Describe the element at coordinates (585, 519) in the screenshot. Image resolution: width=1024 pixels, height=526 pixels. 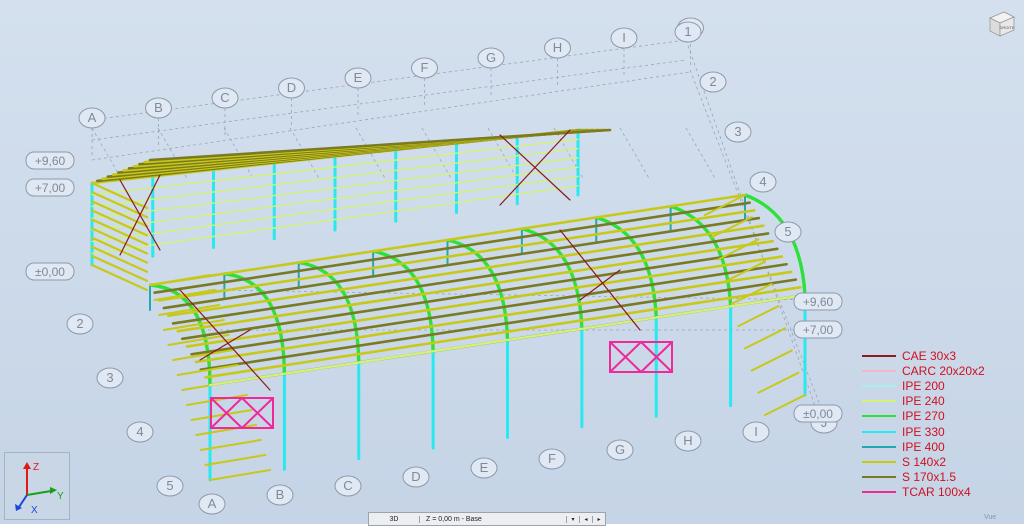
I see `previous-level-button: ◂` at that location.